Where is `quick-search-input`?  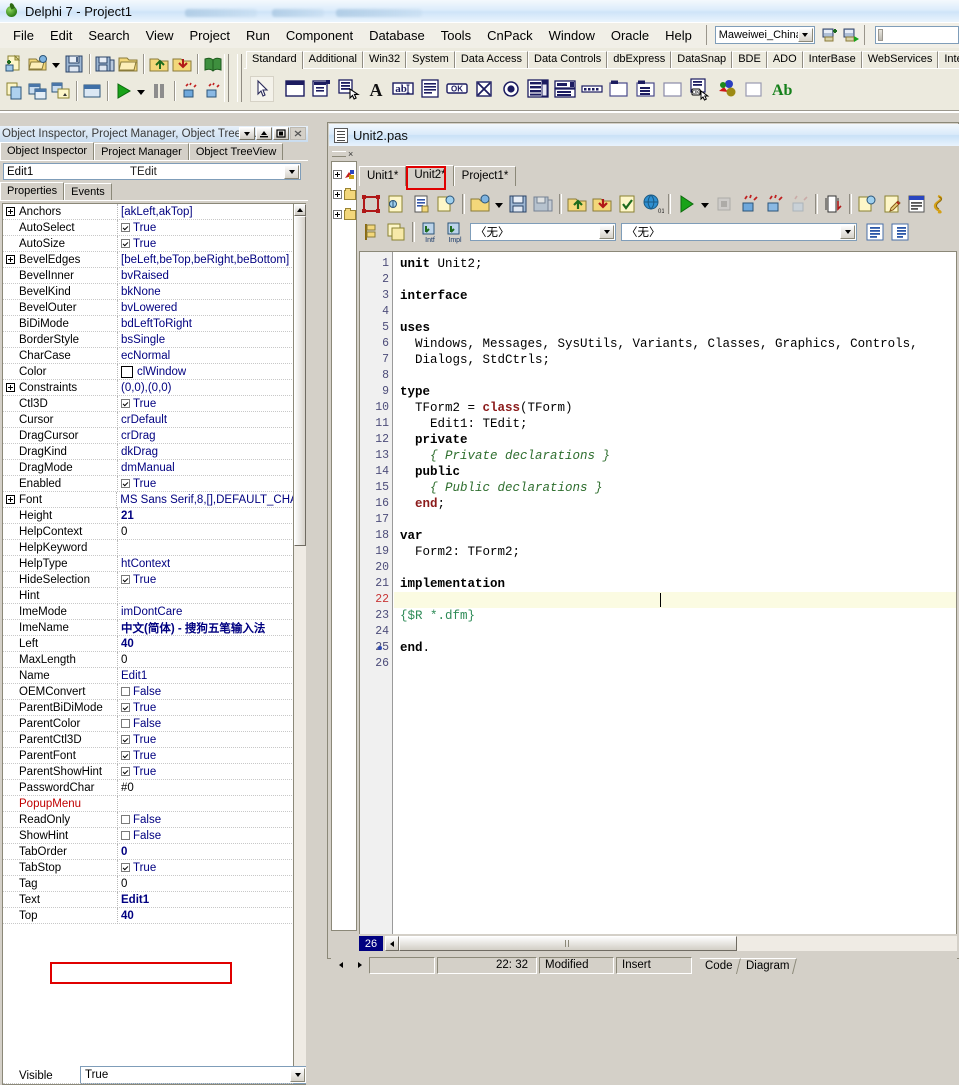
quick-search-input is located at coordinates (916, 35).